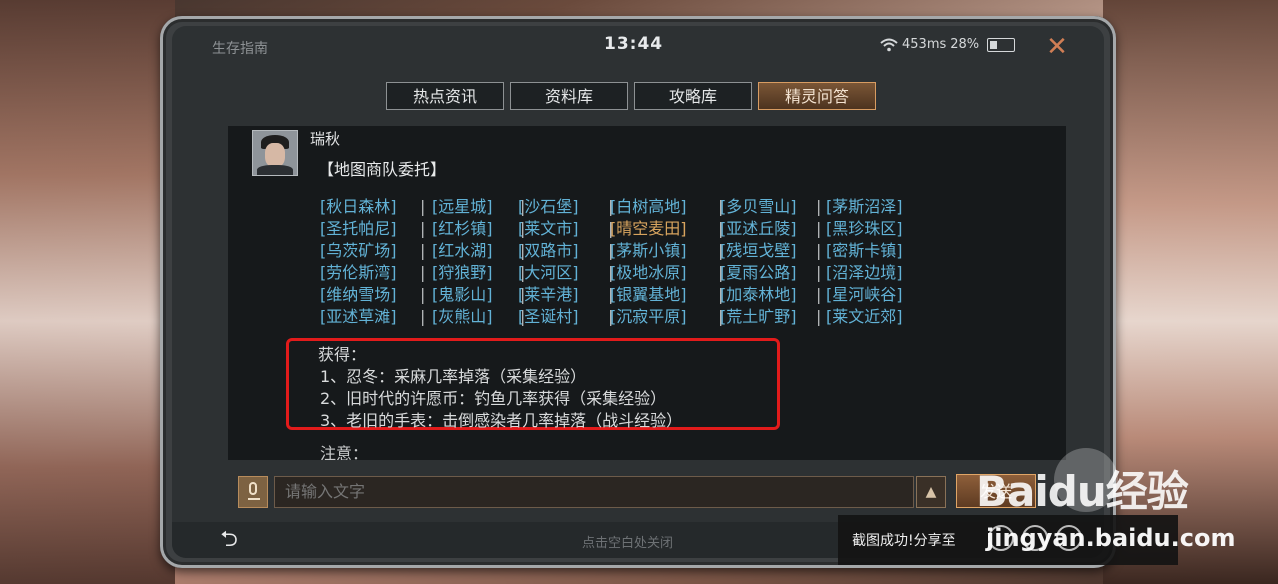 The height and width of the screenshot is (584, 1278). Describe the element at coordinates (648, 229) in the screenshot. I see `location-link: [晴空麦田]` at that location.